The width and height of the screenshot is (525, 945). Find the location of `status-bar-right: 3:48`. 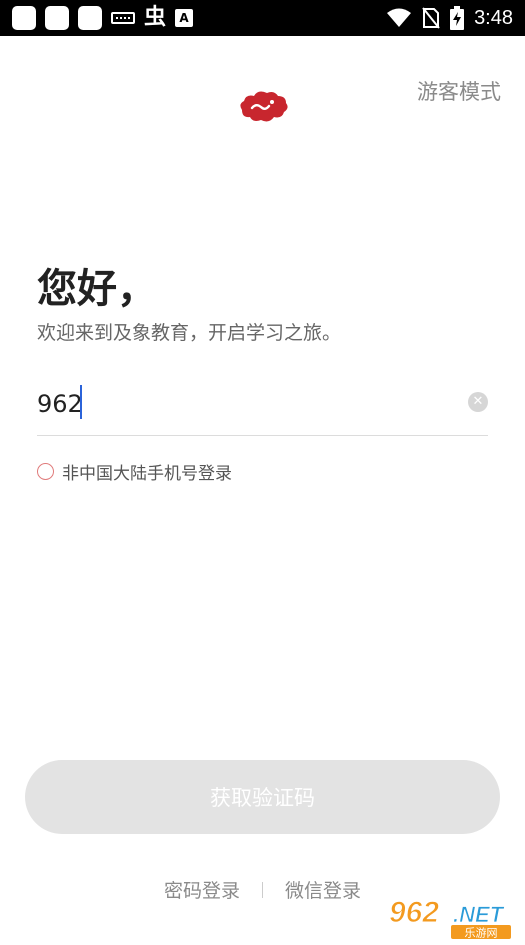

status-bar-right: 3:48 is located at coordinates (449, 18).